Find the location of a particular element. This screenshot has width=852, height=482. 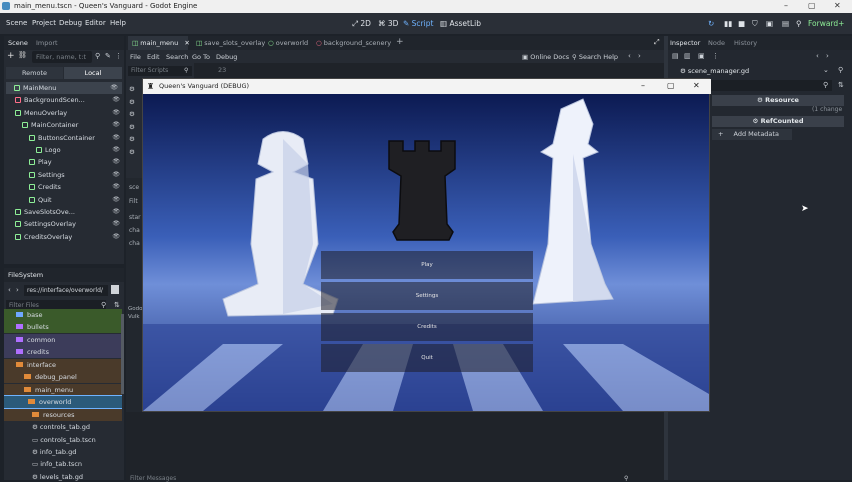

tab-import: Import is located at coordinates (47, 43).